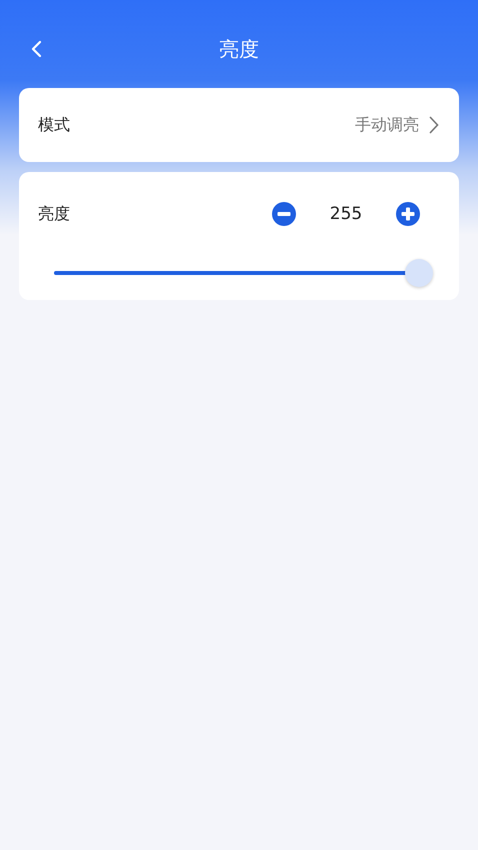  Describe the element at coordinates (54, 214) in the screenshot. I see `brightness-label: 亮度` at that location.